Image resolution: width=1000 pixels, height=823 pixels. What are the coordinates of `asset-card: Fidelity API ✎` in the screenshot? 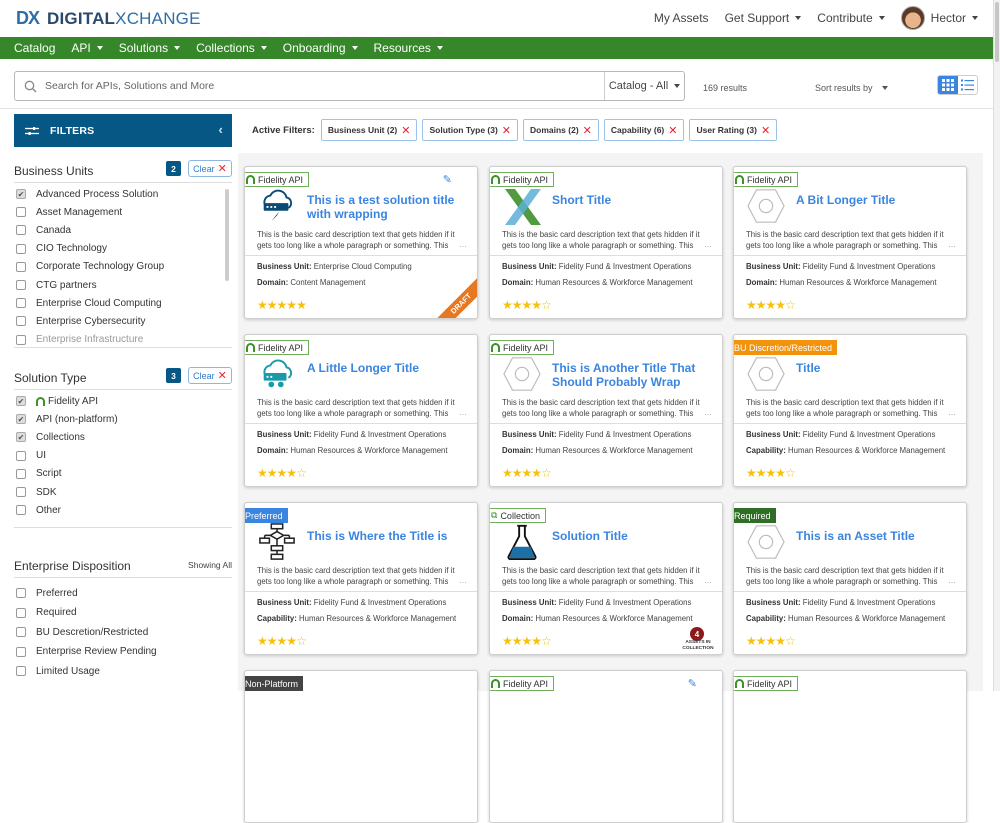 It's located at (606, 746).